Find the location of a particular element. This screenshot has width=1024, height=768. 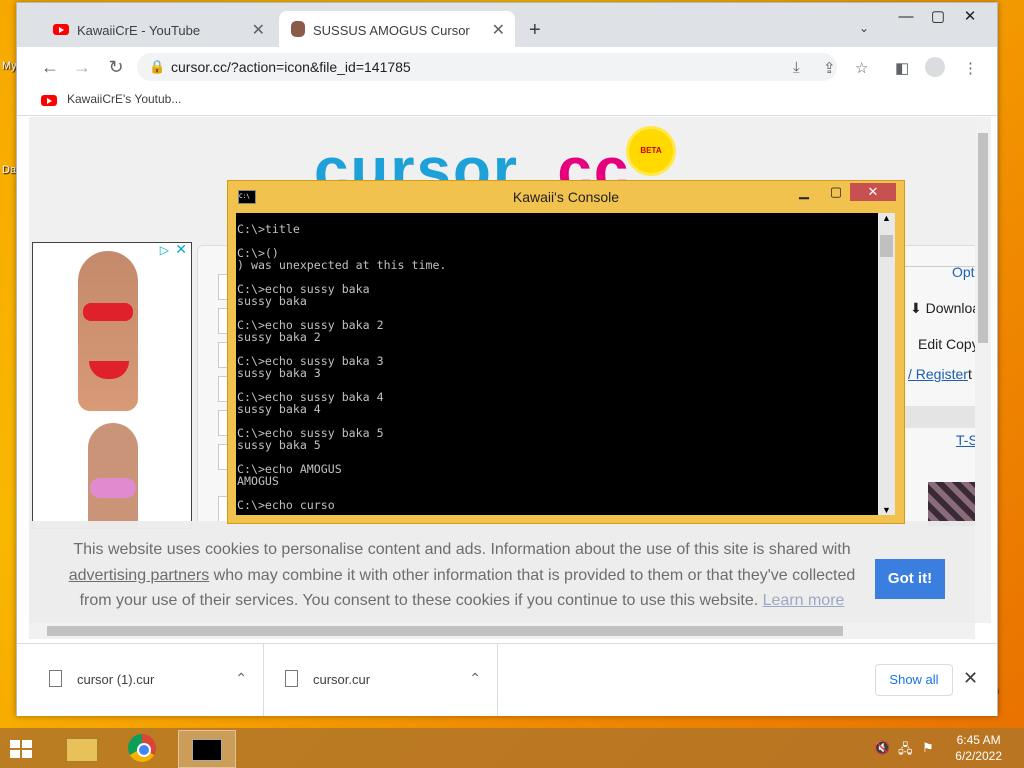

lock-icon: 🔒 is located at coordinates (157, 67).